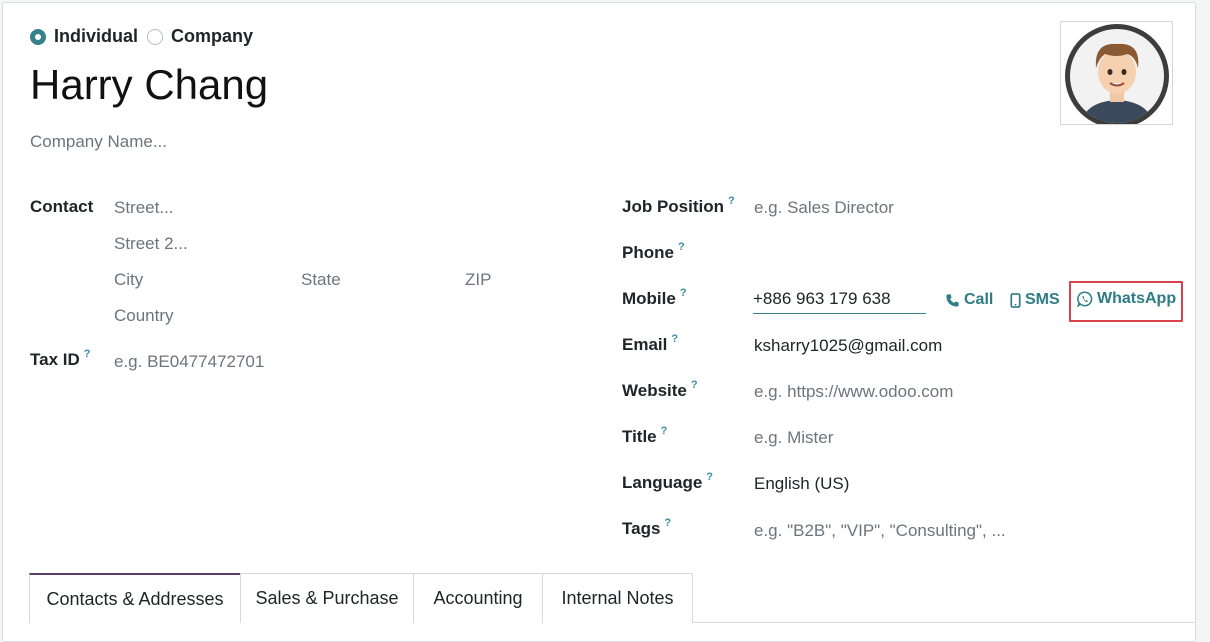 This screenshot has height=642, width=1210. Describe the element at coordinates (55, 359) in the screenshot. I see `tax-id-label-text: Tax ID` at that location.